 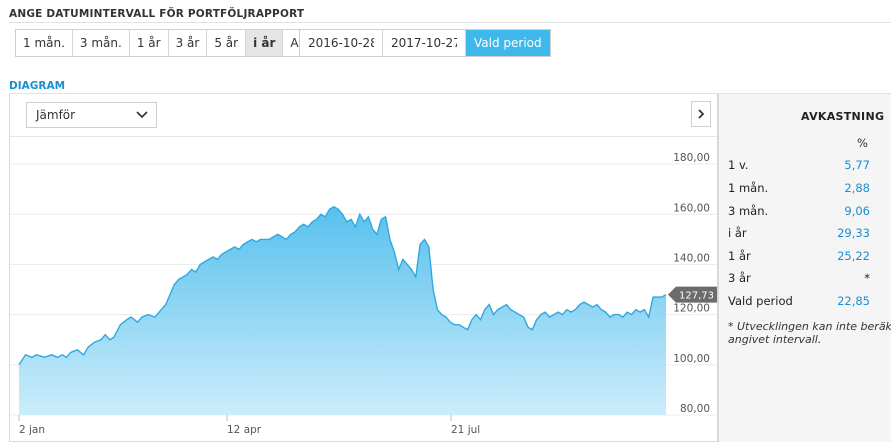 What do you see at coordinates (142, 115) in the screenshot?
I see `chevron-down-icon` at bounding box center [142, 115].